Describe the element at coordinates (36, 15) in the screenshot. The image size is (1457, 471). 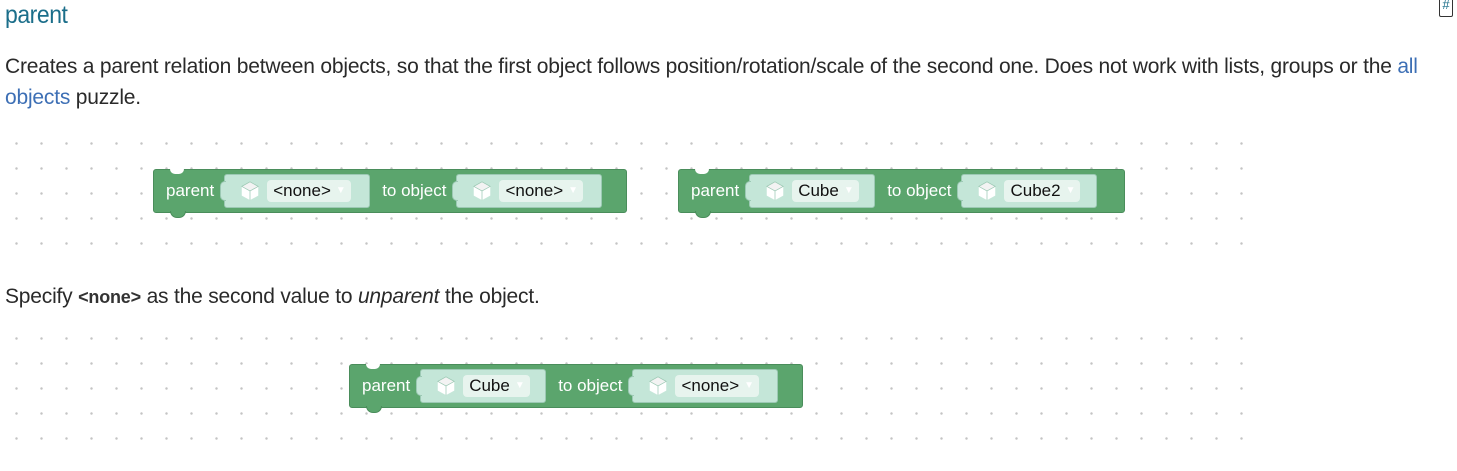
I see `page-title: parent` at that location.